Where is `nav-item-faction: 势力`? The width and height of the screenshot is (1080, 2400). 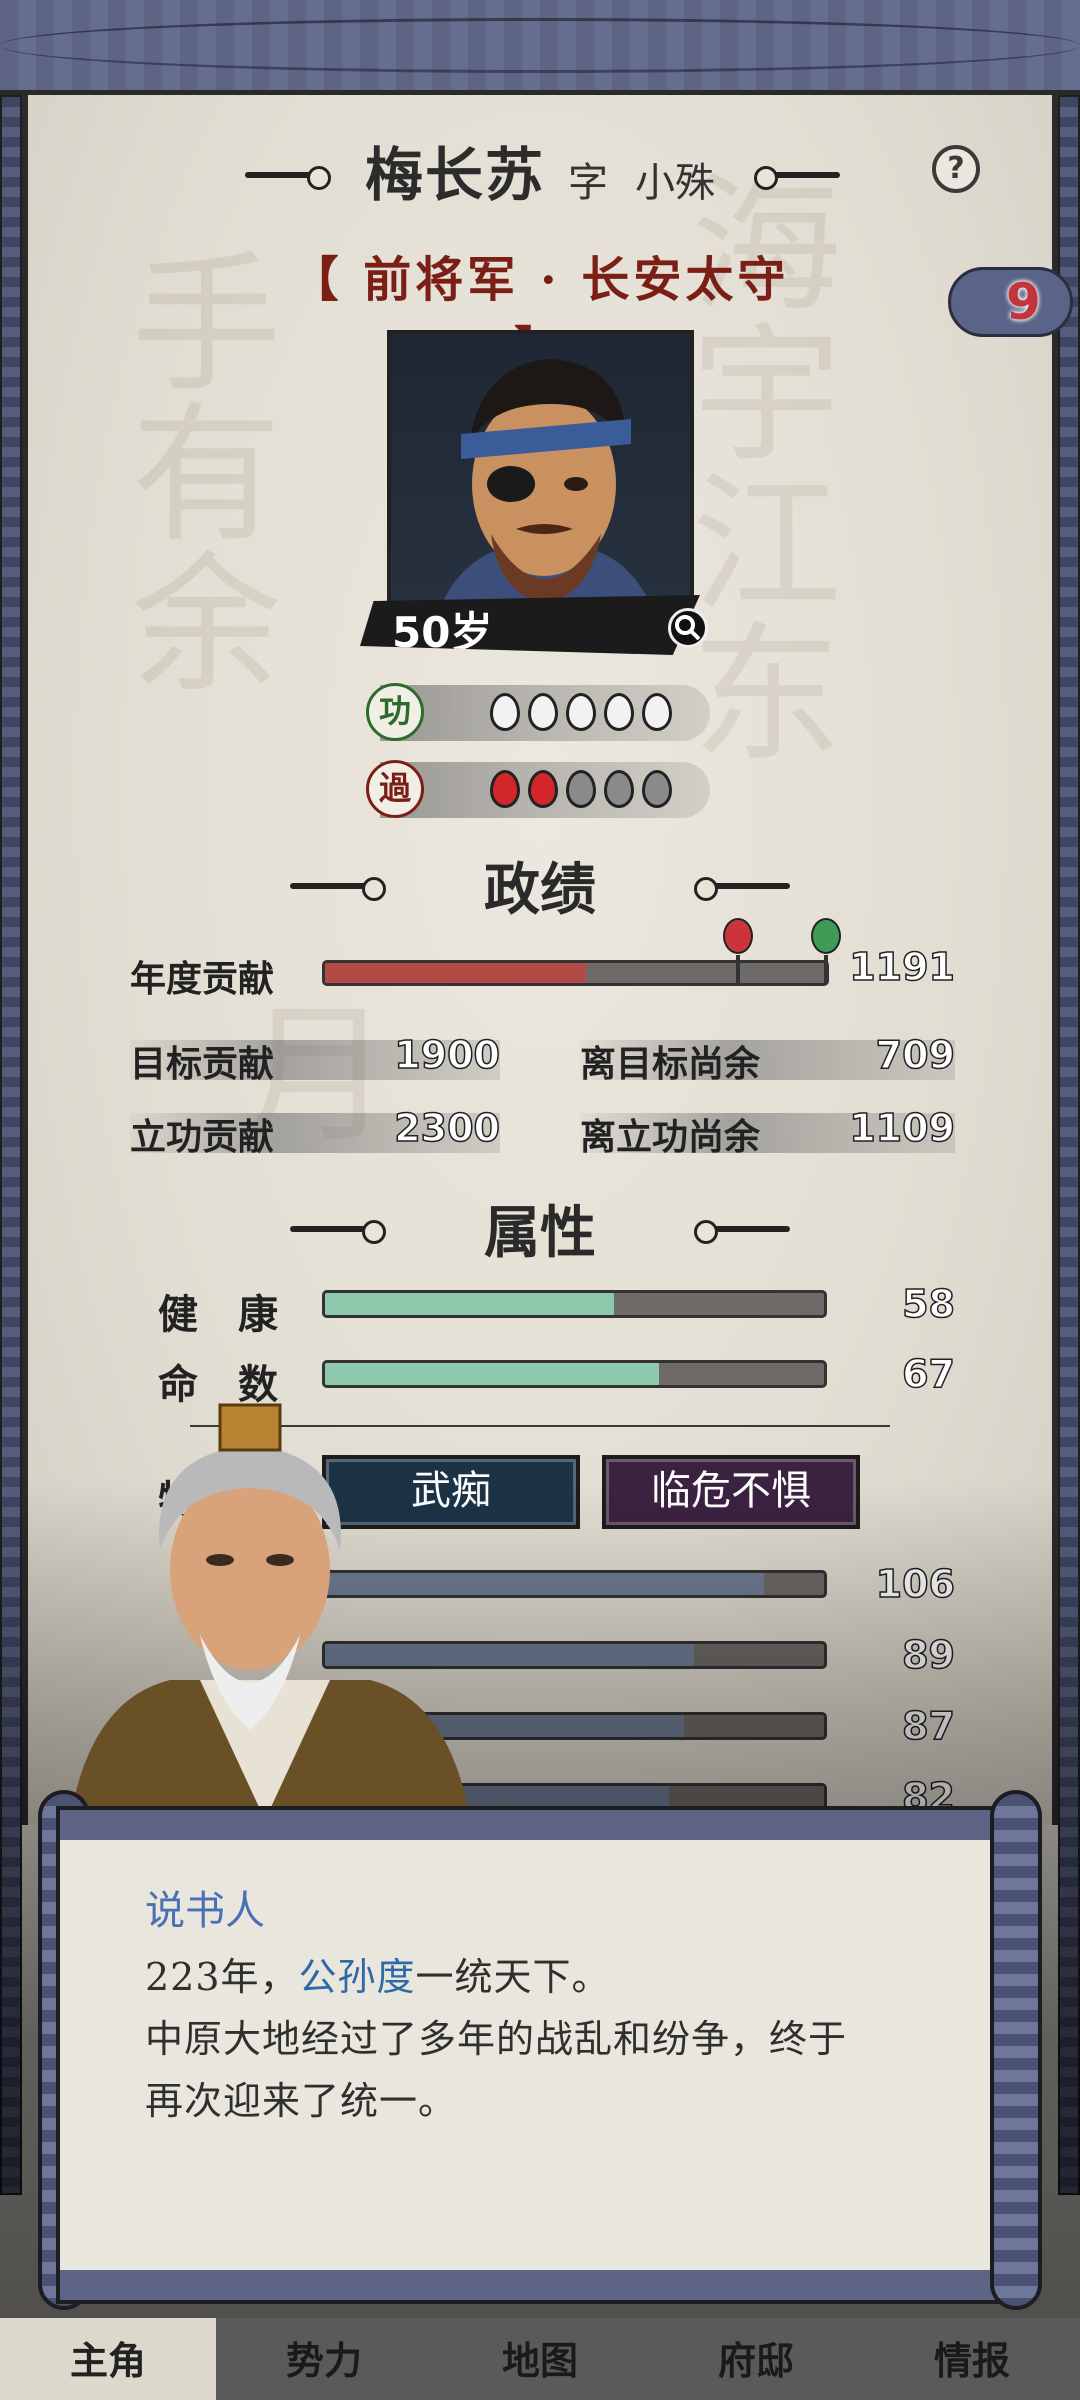 nav-item-faction: 势力 is located at coordinates (324, 2359).